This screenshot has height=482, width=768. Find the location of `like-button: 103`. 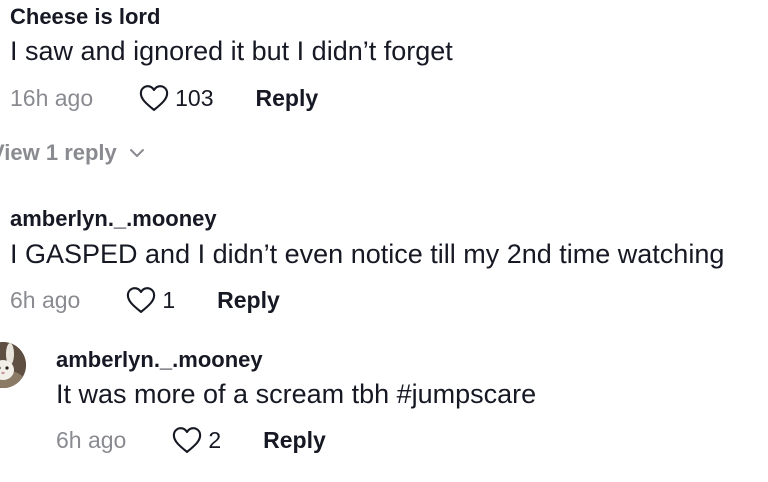

like-button: 103 is located at coordinates (176, 98).